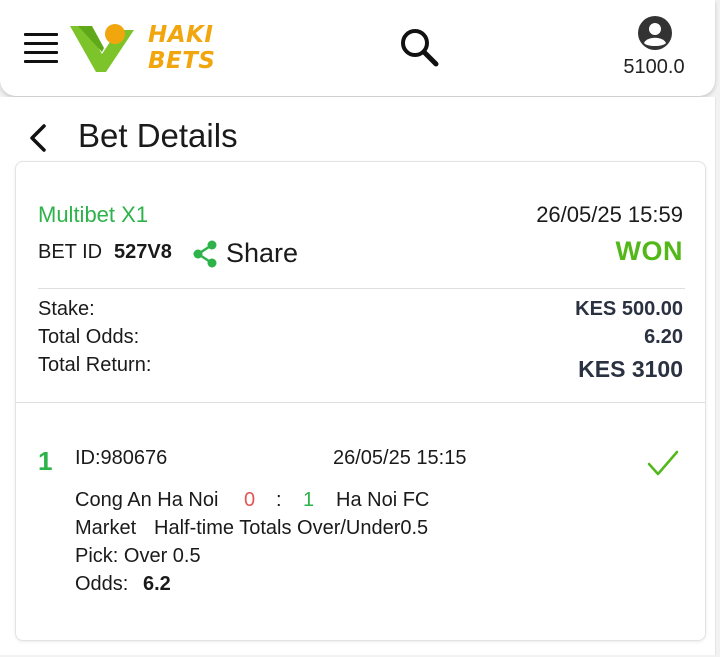 The height and width of the screenshot is (657, 720). What do you see at coordinates (181, 35) in the screenshot?
I see `logo-line-1: HAKI` at bounding box center [181, 35].